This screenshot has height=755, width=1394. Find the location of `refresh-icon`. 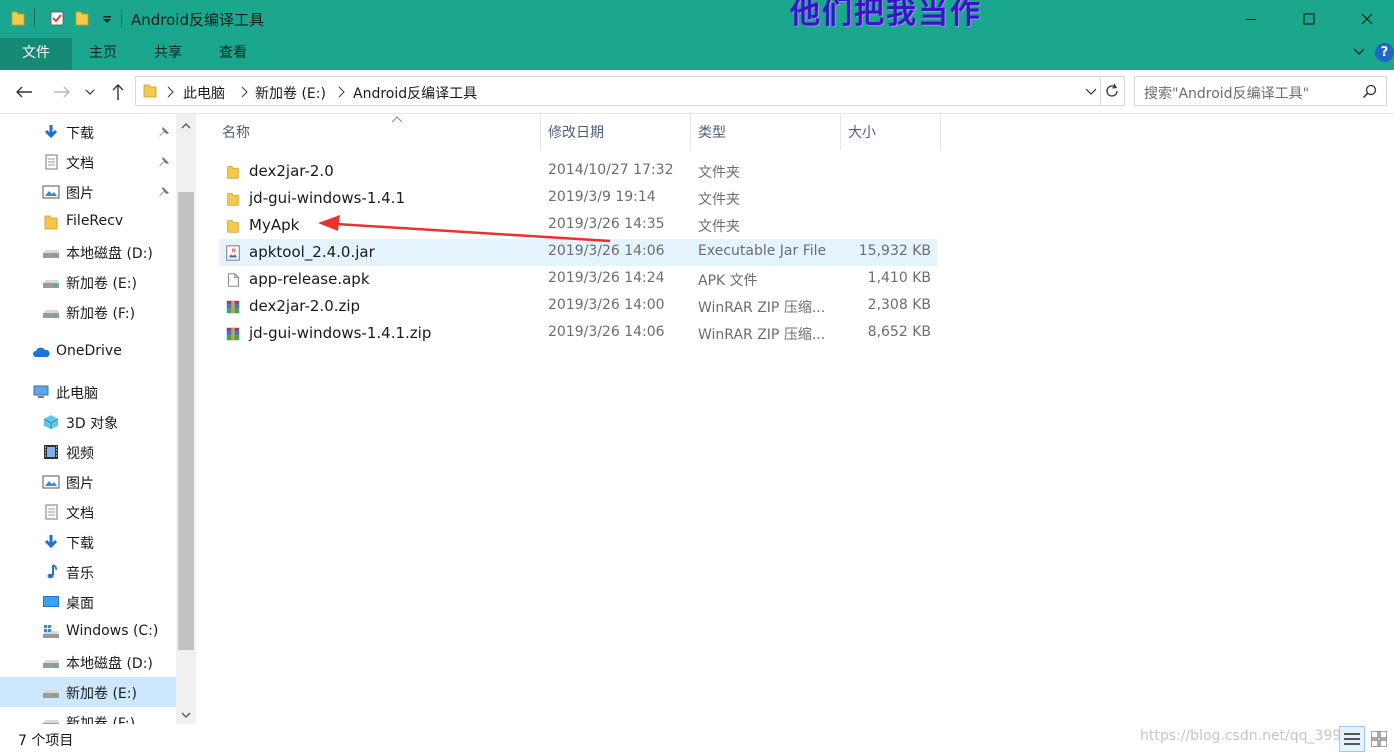

refresh-icon is located at coordinates (1112, 91).